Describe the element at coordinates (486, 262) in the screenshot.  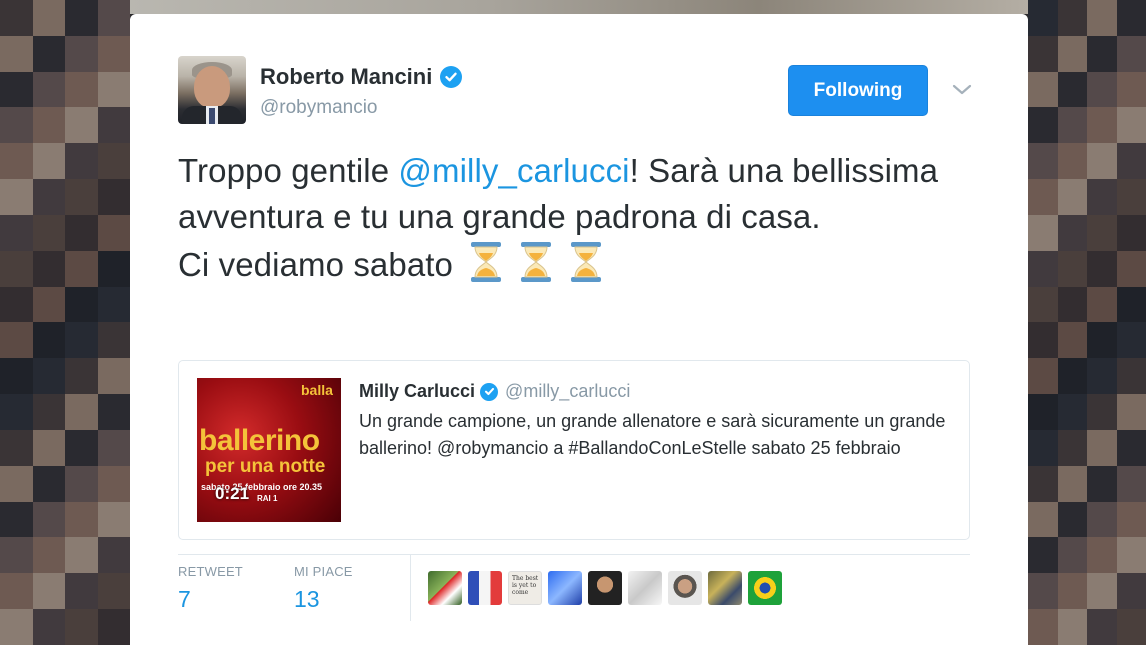
I see `hourglass-icon` at that location.